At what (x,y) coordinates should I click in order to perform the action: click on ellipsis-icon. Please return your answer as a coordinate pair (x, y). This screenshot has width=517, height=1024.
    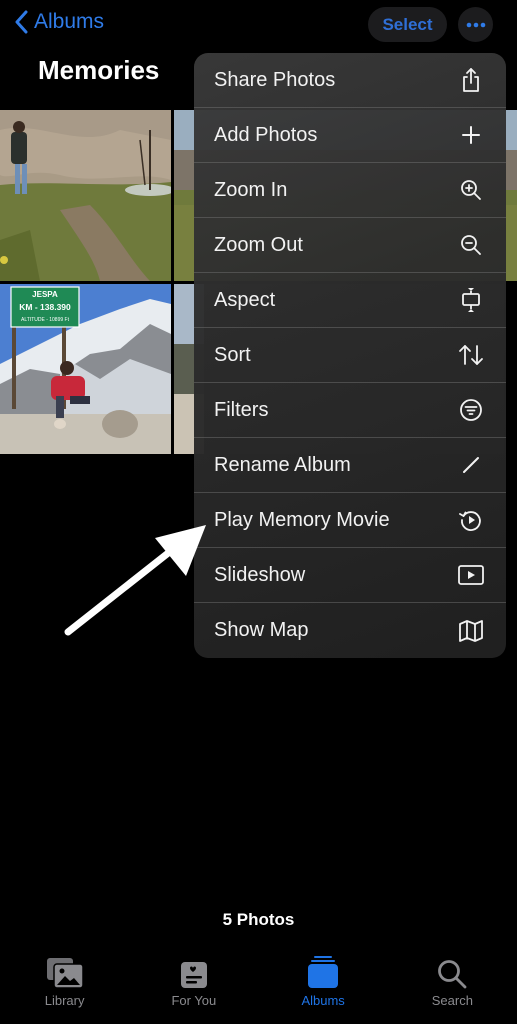
    Looking at the image, I should click on (475, 24).